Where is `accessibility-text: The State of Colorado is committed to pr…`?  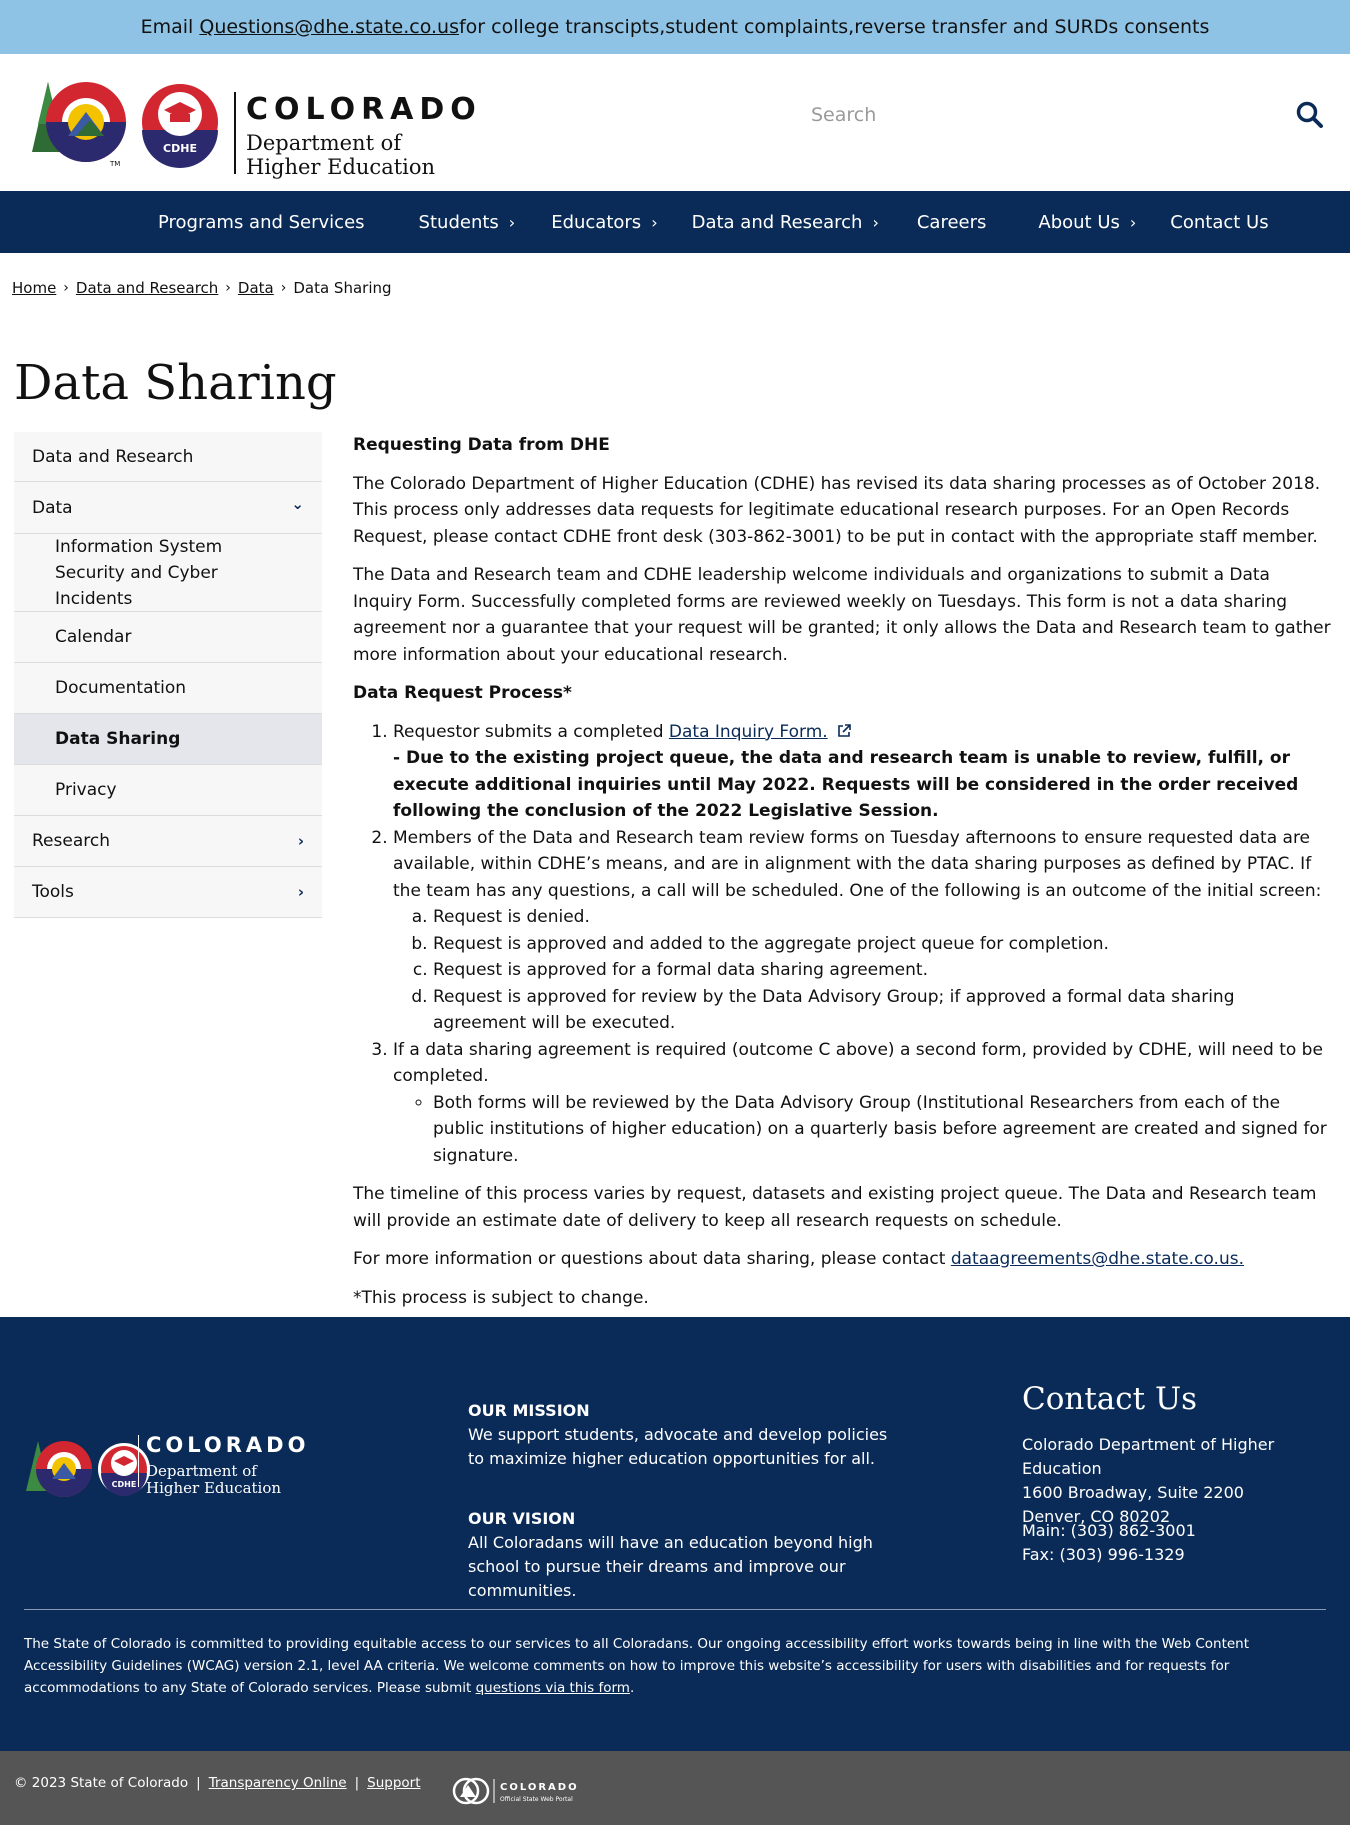
accessibility-text: The State of Colorado is committed to pr… is located at coordinates (637, 1666).